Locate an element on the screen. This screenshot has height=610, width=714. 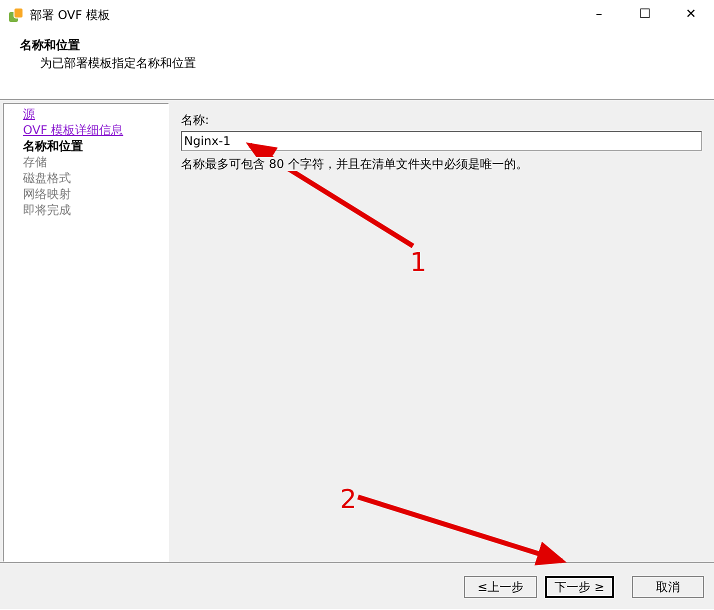
step-item: 磁盘格式 is located at coordinates (47, 178).